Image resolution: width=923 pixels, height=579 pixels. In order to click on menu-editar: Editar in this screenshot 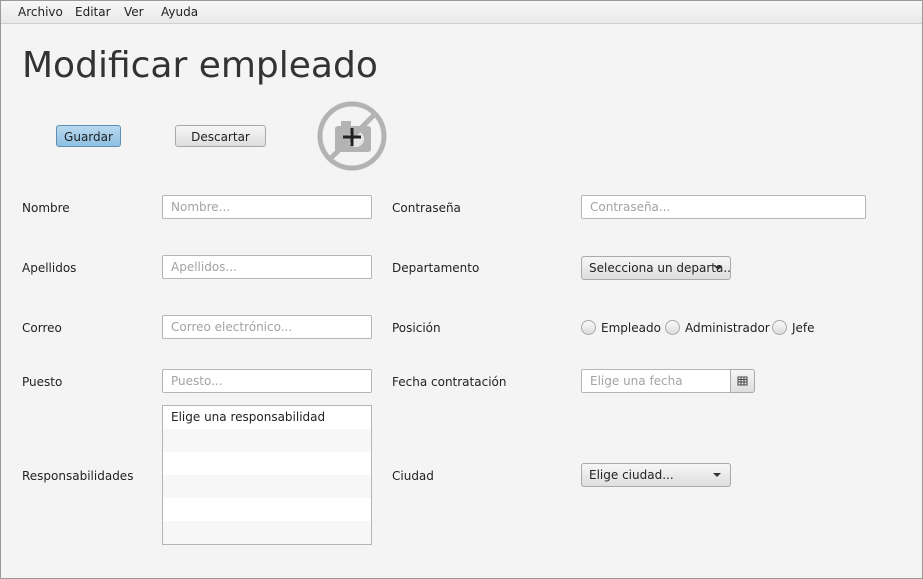, I will do `click(93, 12)`.